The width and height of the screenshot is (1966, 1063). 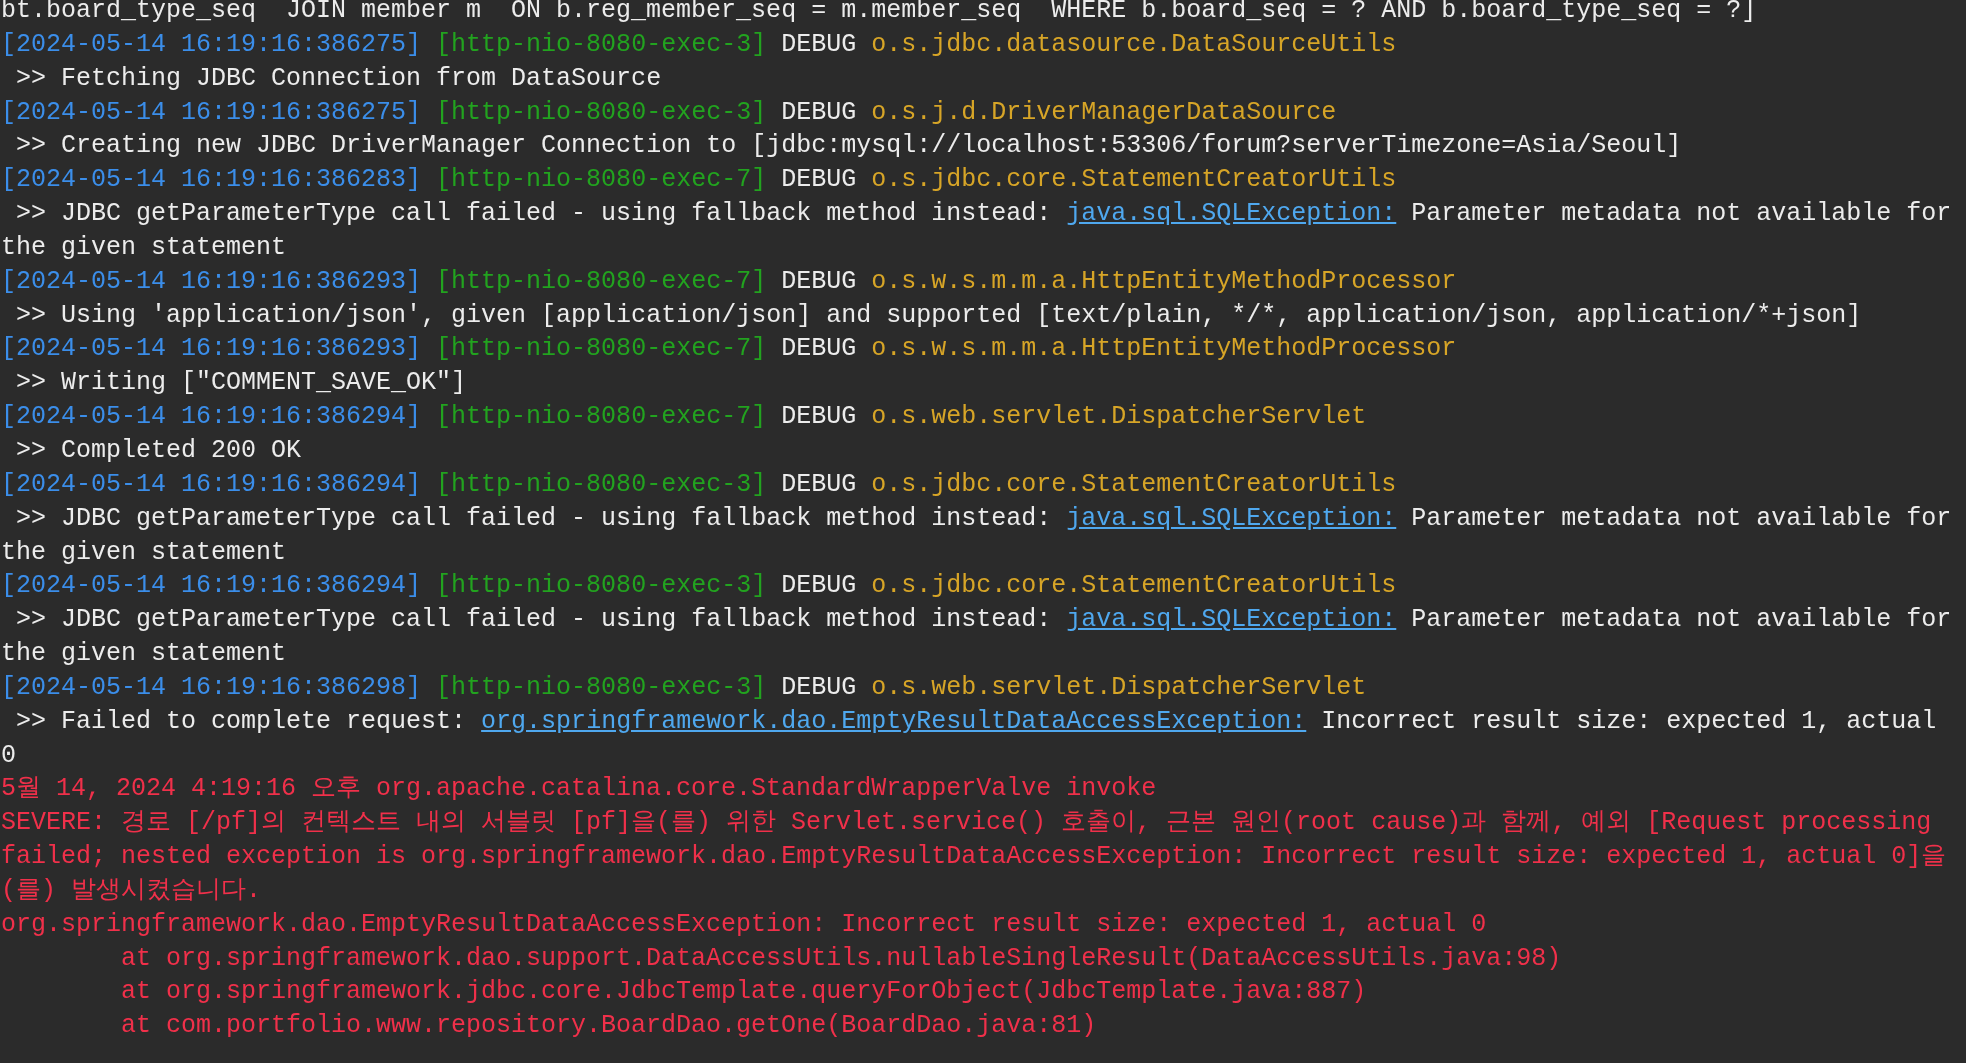 I want to click on timestamp: [2024-05-14 16:19:16:386298], so click(x=211, y=687).